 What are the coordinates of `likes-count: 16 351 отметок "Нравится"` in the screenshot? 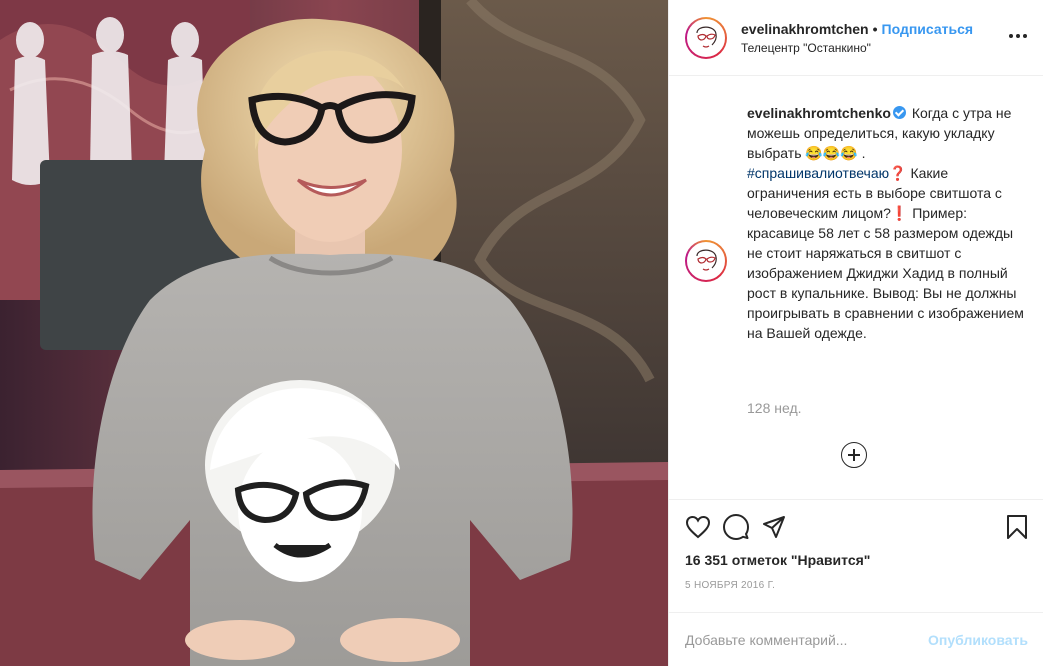 It's located at (777, 560).